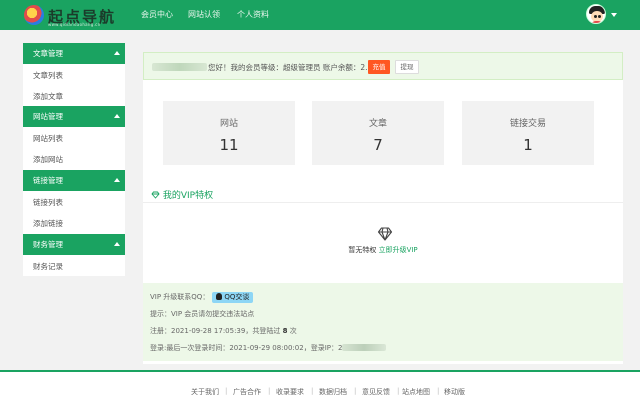 The height and width of the screenshot is (402, 640). I want to click on blurred-username, so click(179, 67).